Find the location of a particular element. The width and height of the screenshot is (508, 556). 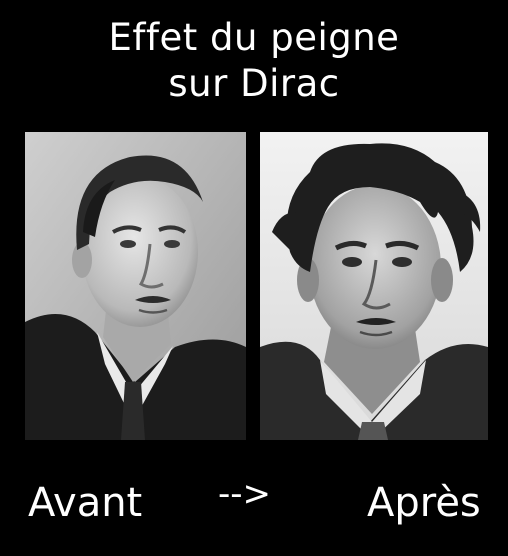

title-line-2: sur Dirac is located at coordinates (254, 83).